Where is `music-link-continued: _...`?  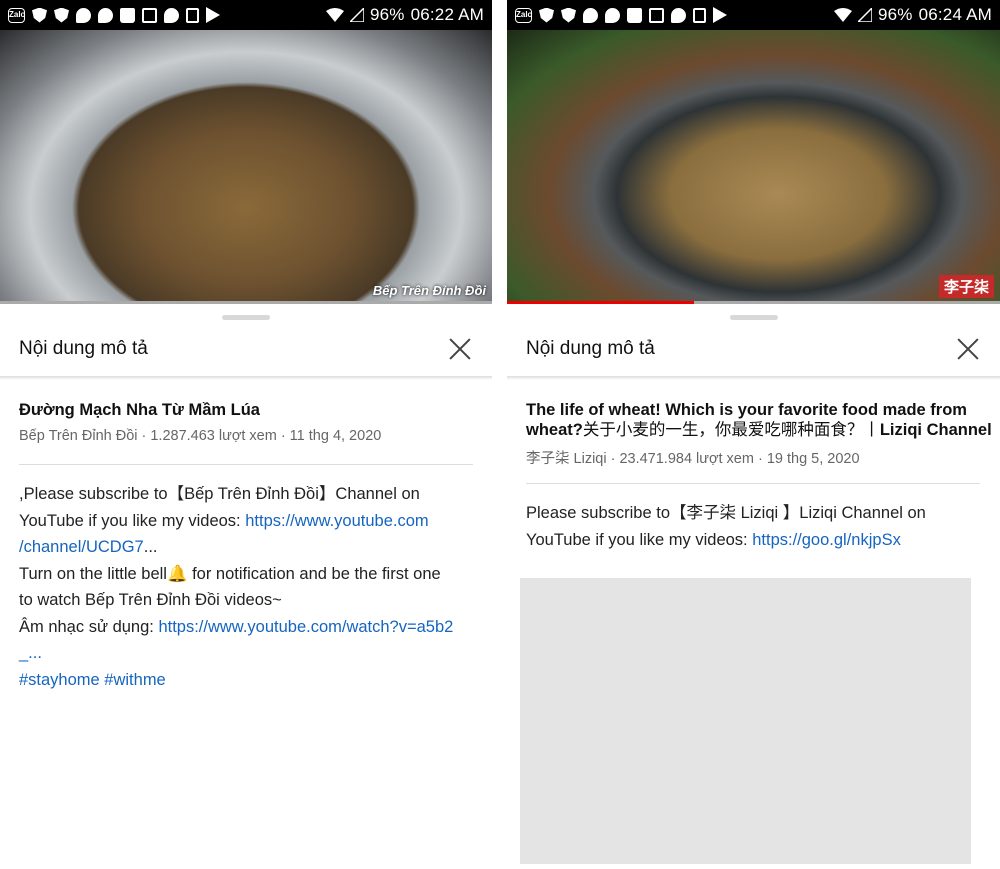
music-link-continued: _... is located at coordinates (30, 653).